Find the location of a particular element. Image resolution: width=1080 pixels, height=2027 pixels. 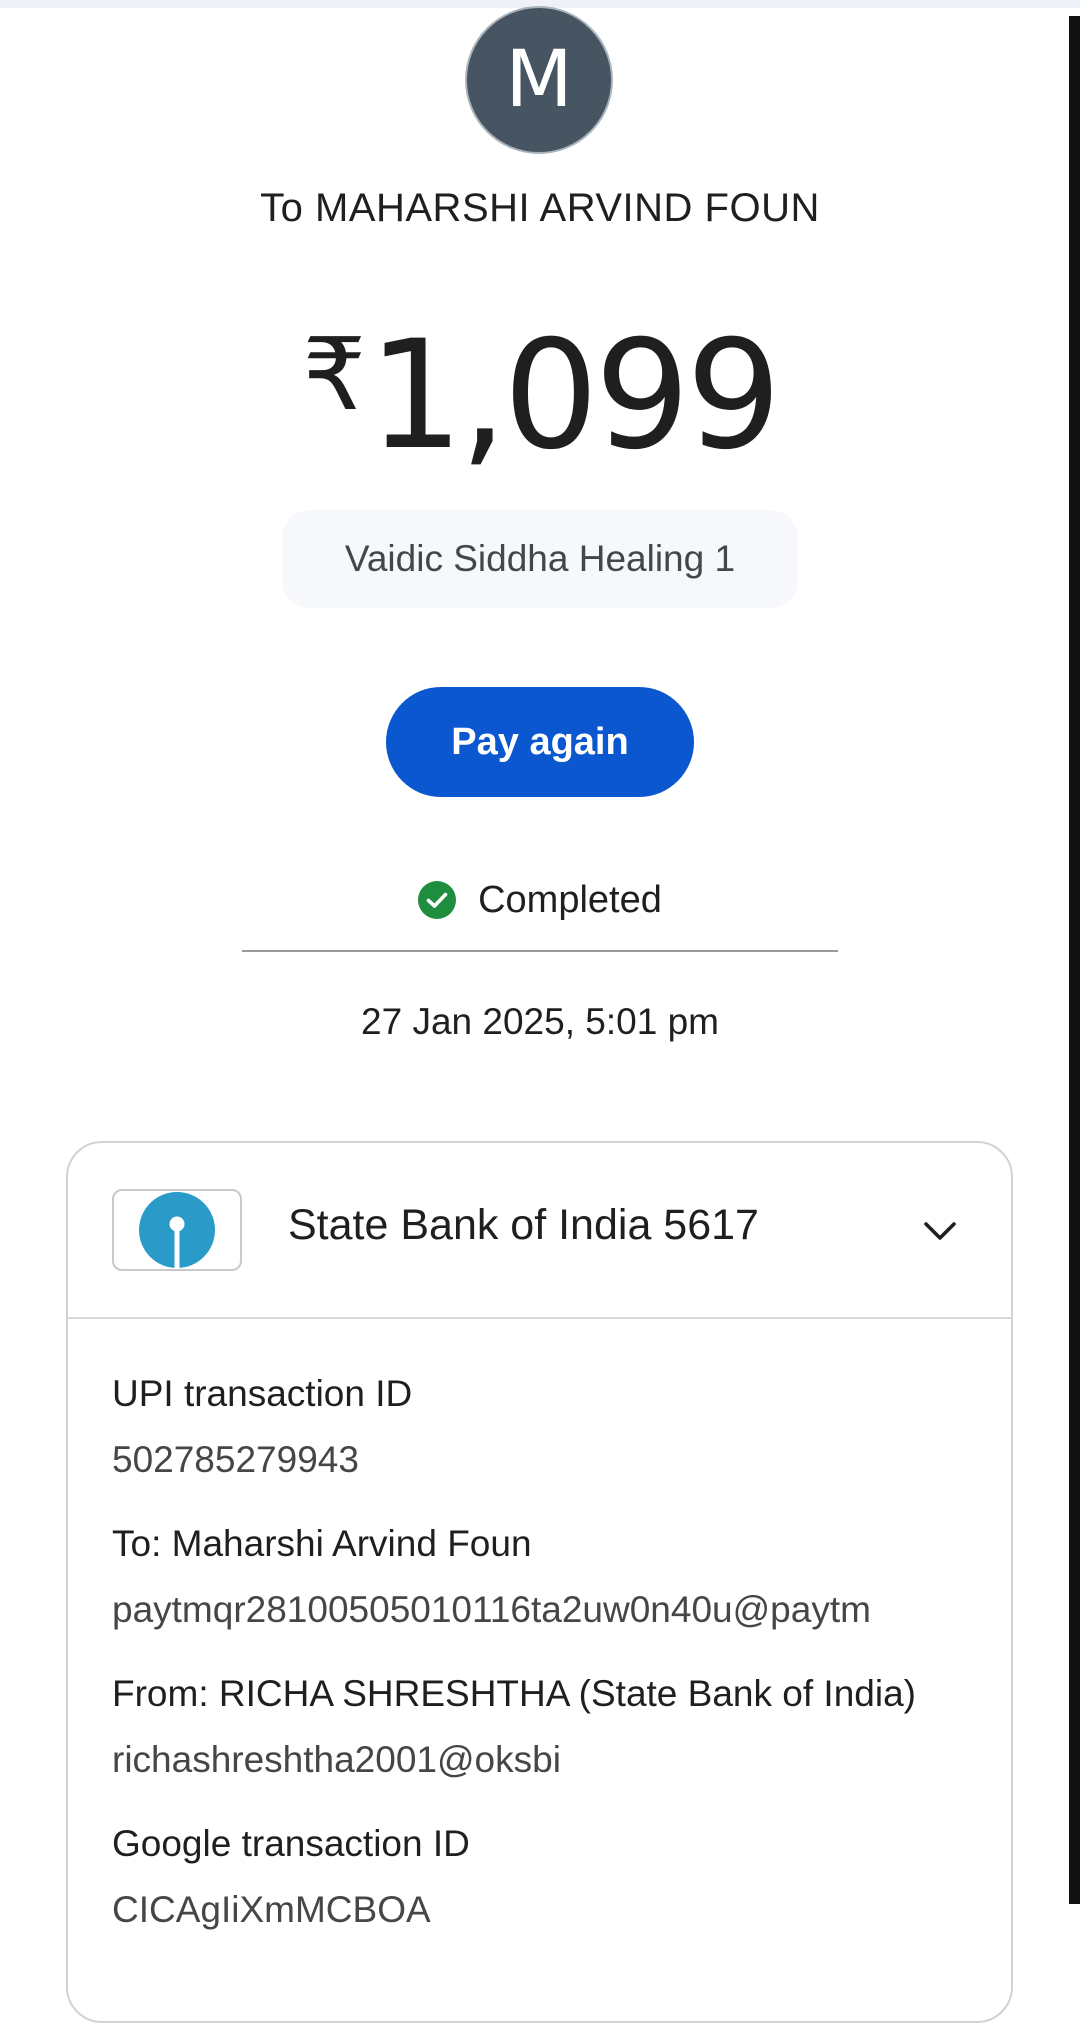

detail-google-transaction-id: Google transaction ID CICAgIiXmMCBOA is located at coordinates (542, 1877).